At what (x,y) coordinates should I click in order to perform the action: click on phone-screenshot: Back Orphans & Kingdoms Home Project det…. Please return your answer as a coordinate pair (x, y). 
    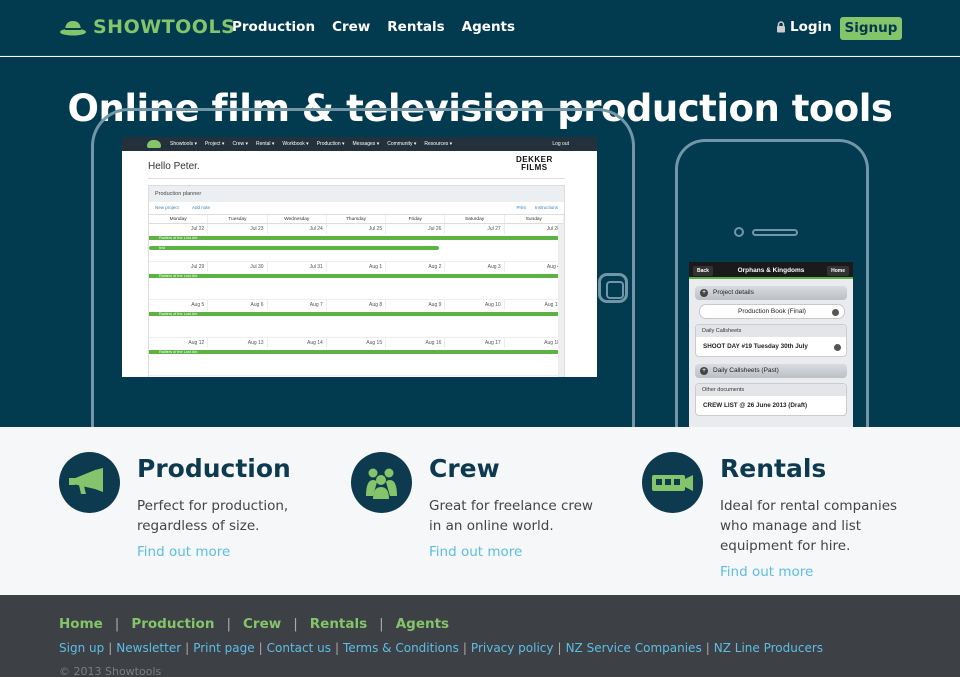
    Looking at the image, I should click on (771, 347).